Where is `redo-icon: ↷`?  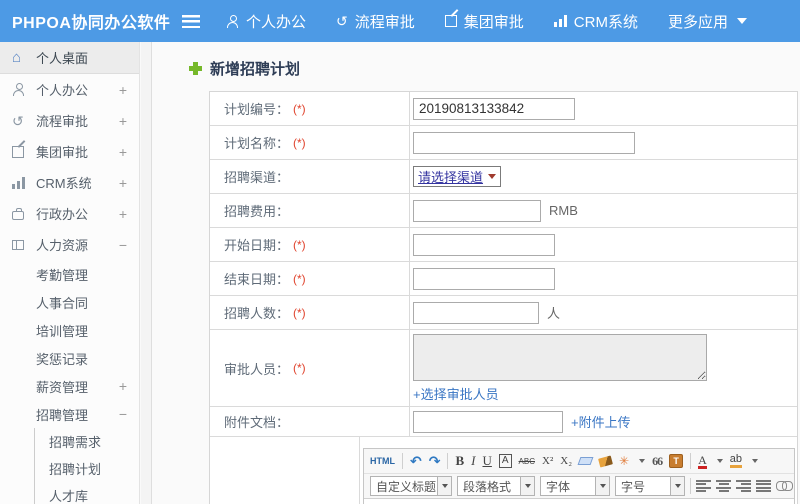
redo-icon: ↷ is located at coordinates (435, 461).